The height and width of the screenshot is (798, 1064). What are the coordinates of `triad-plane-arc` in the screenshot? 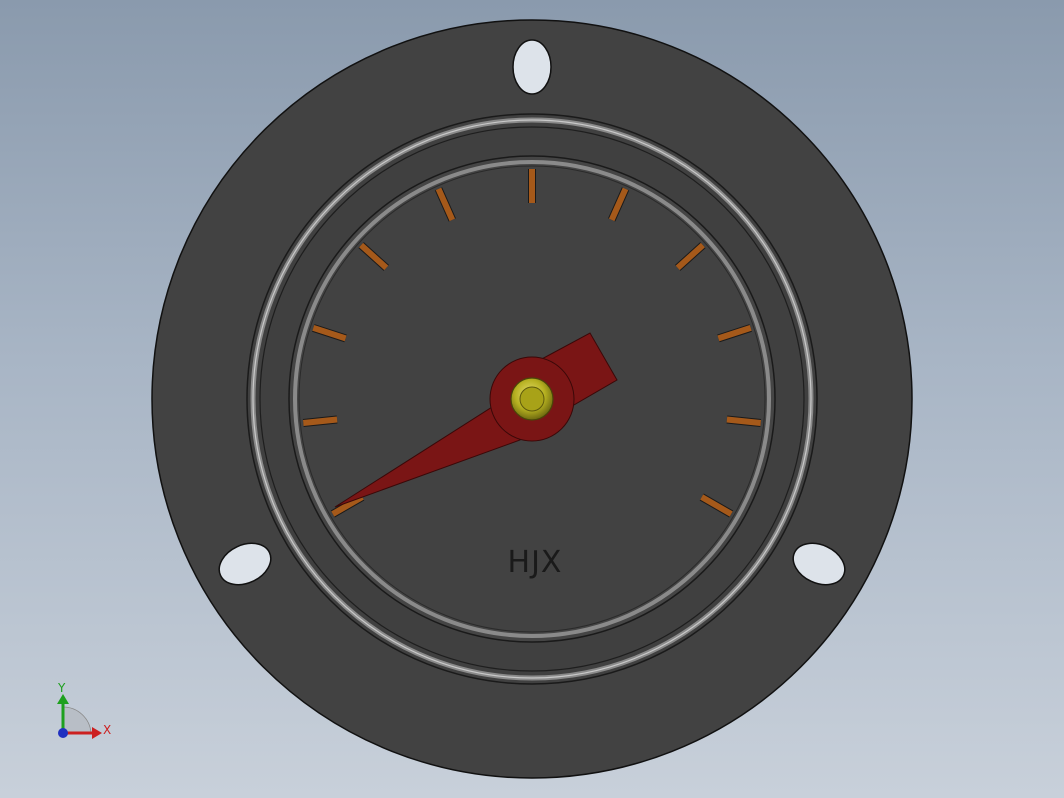 It's located at (77, 720).